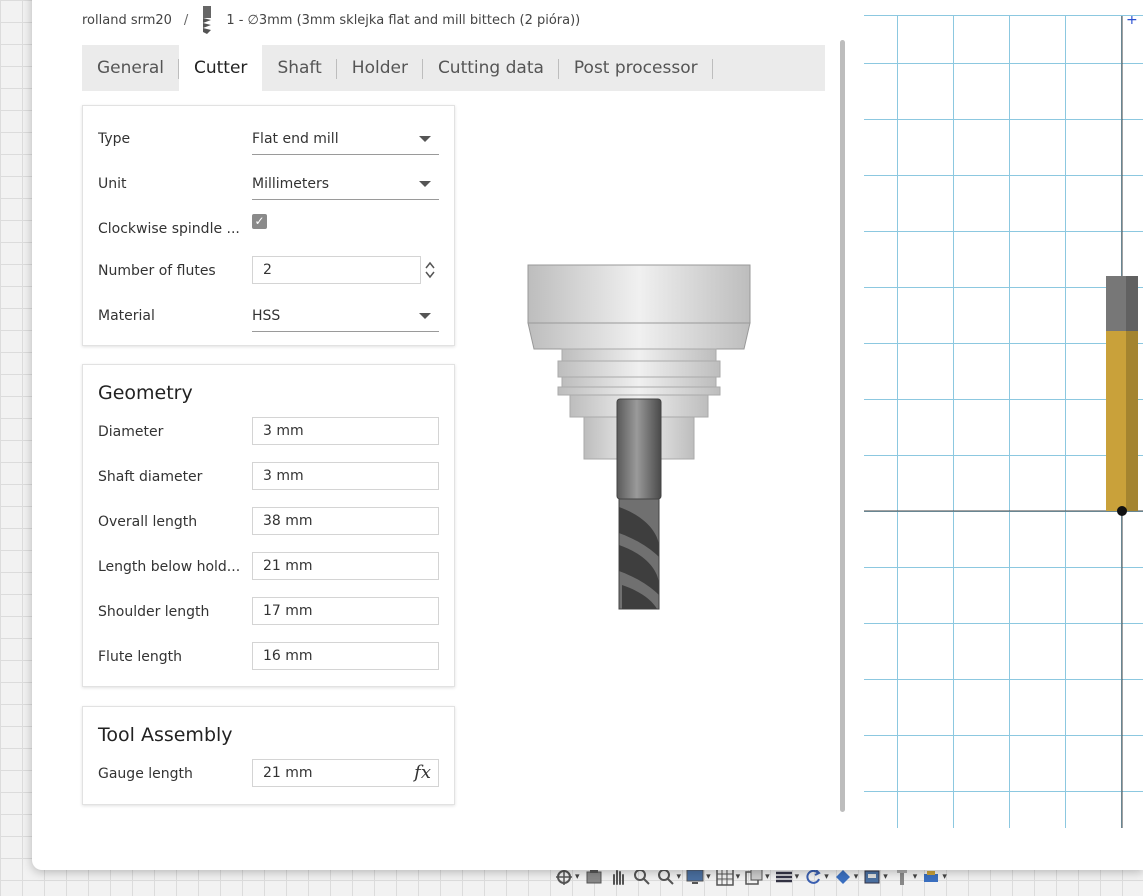  What do you see at coordinates (150, 477) in the screenshot?
I see `shaft-diameter-label: Shaft diameter` at bounding box center [150, 477].